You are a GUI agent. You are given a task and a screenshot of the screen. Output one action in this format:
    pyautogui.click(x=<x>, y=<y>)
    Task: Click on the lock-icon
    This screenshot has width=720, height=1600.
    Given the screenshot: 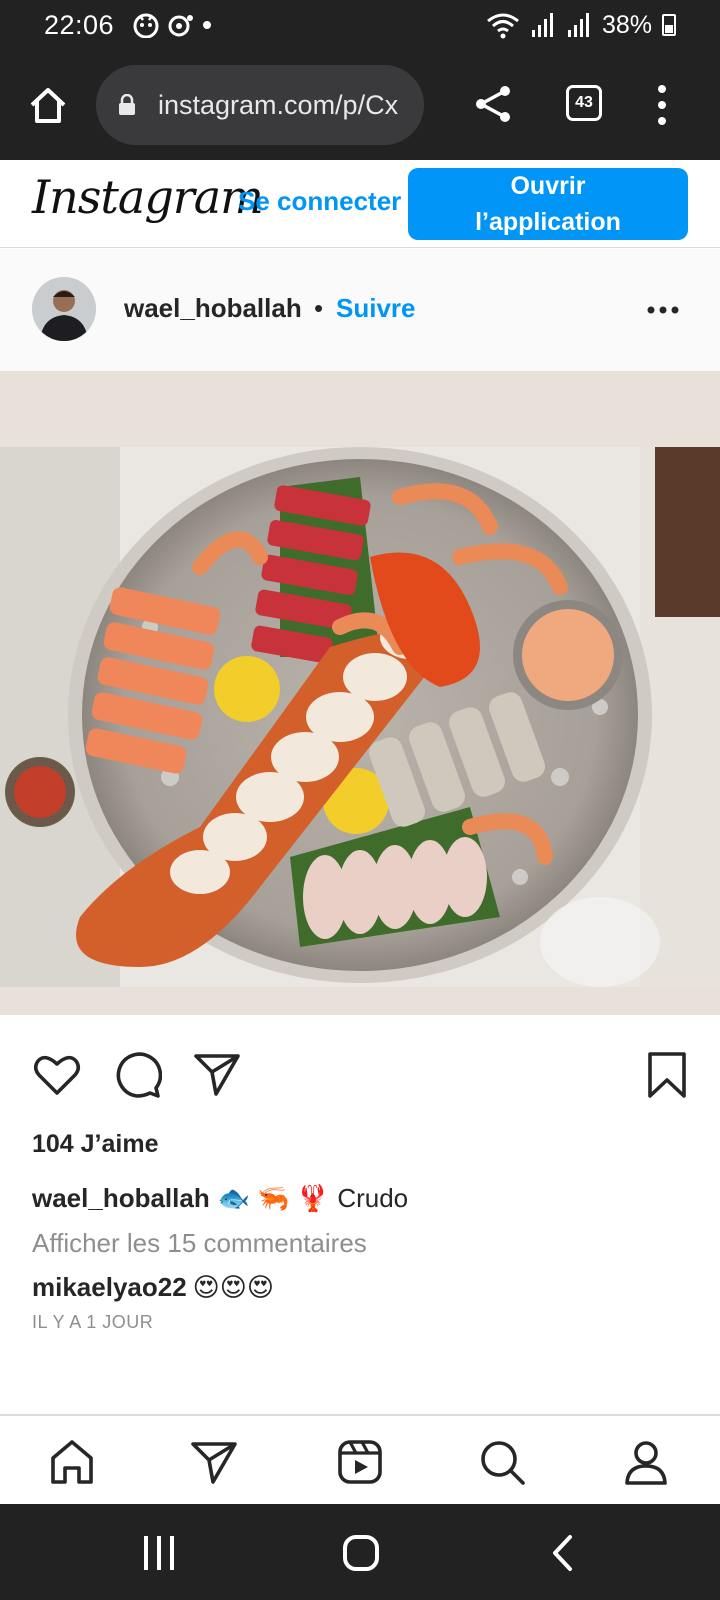 What is the action you would take?
    pyautogui.click(x=127, y=104)
    